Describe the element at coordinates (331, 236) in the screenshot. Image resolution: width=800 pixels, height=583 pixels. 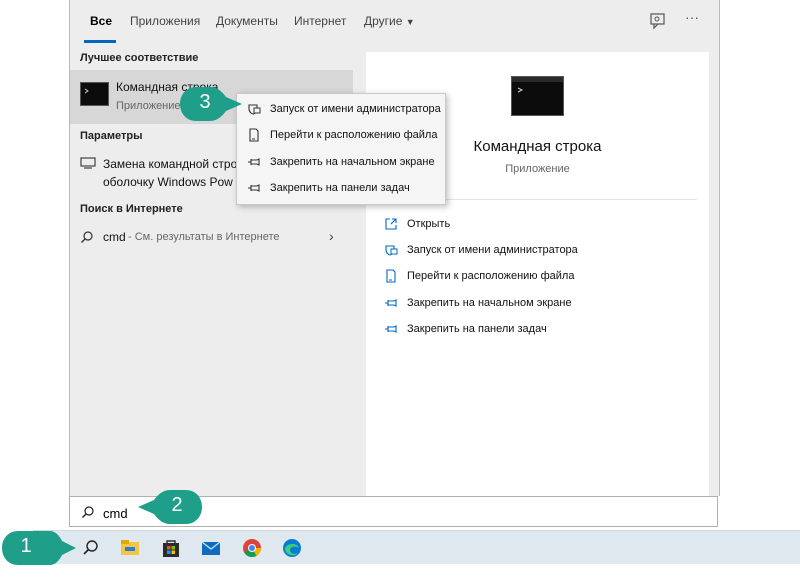
I see `chevron-right-icon: ›` at that location.